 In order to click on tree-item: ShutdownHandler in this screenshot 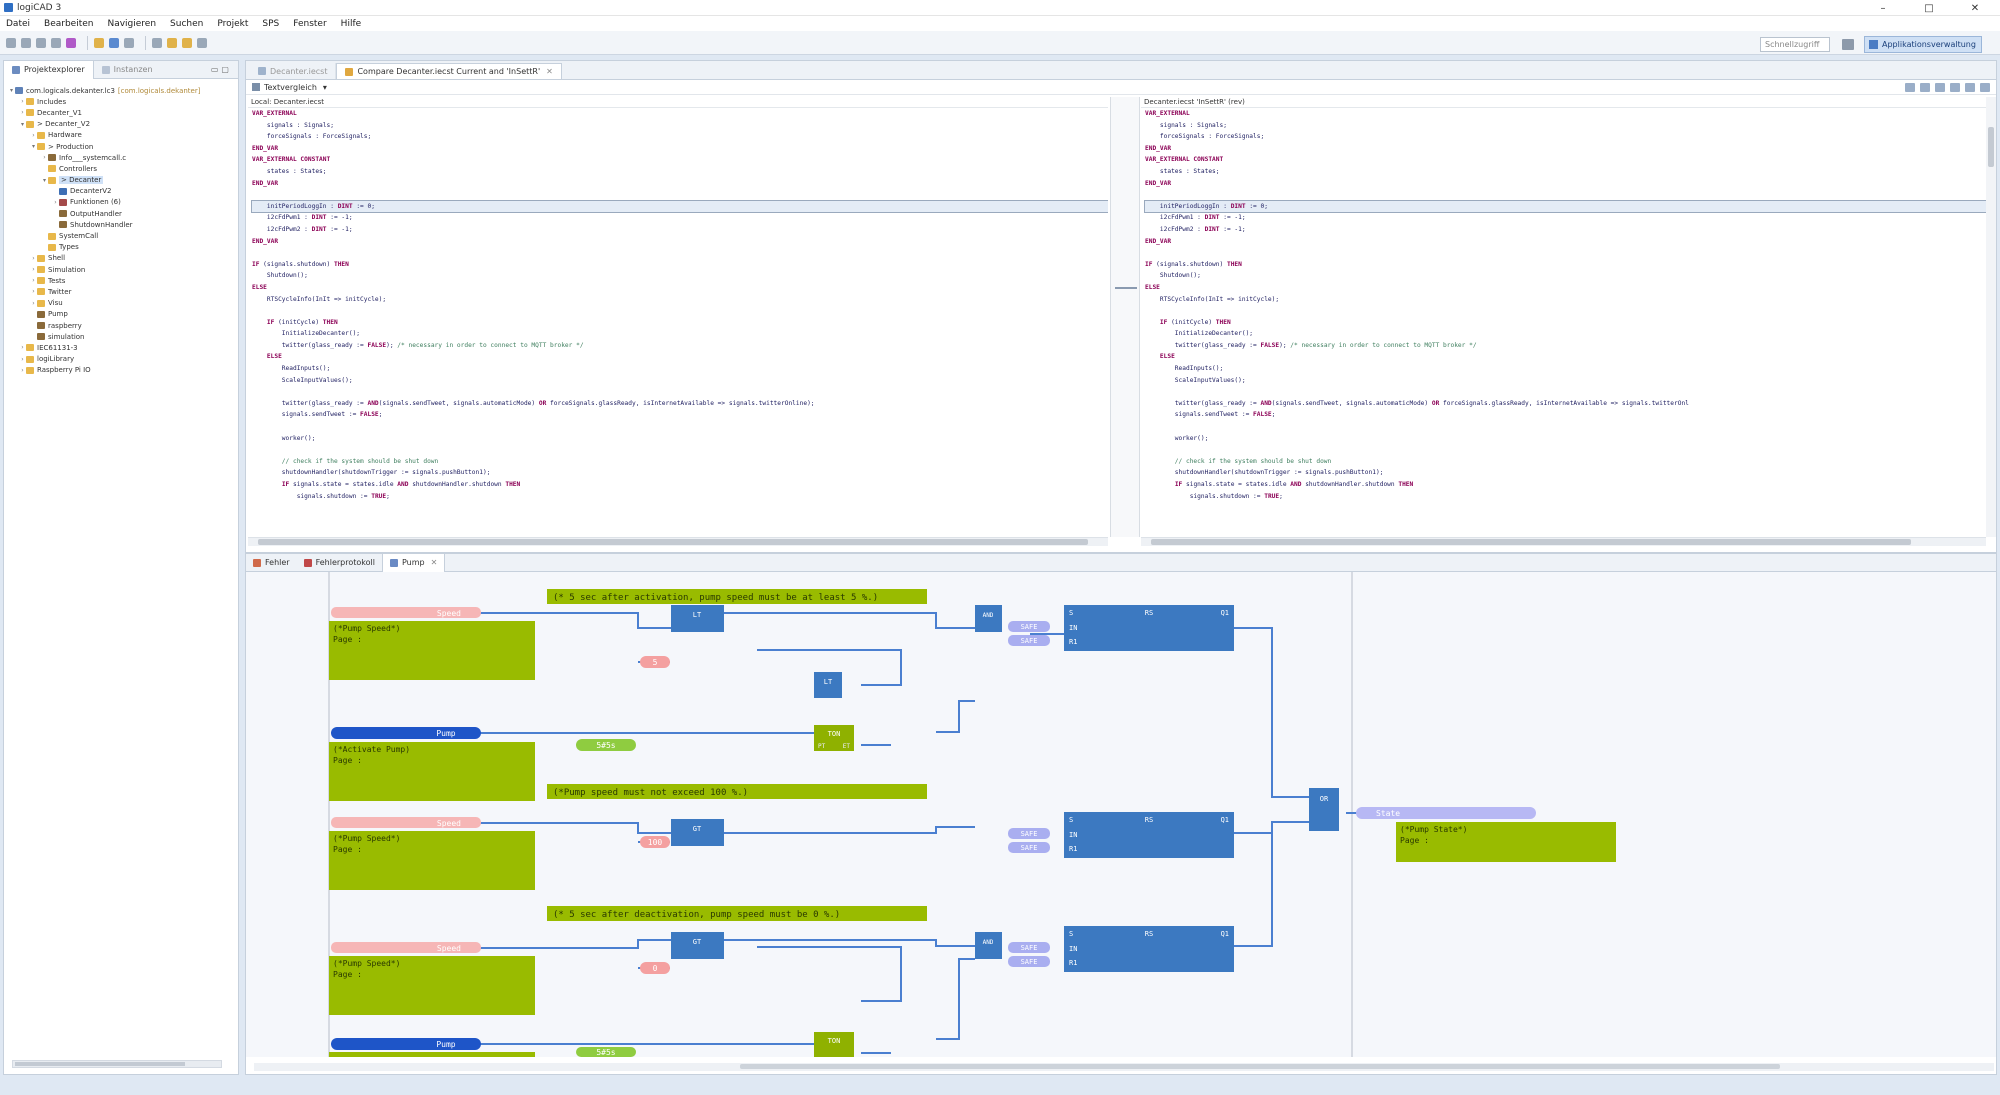, I will do `click(121, 224)`.